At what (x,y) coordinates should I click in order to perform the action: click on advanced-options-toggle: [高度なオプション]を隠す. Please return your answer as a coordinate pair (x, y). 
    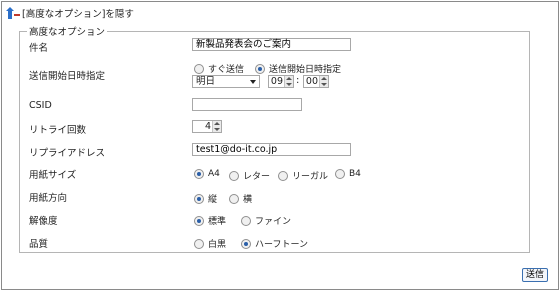
    Looking at the image, I should click on (70, 13).